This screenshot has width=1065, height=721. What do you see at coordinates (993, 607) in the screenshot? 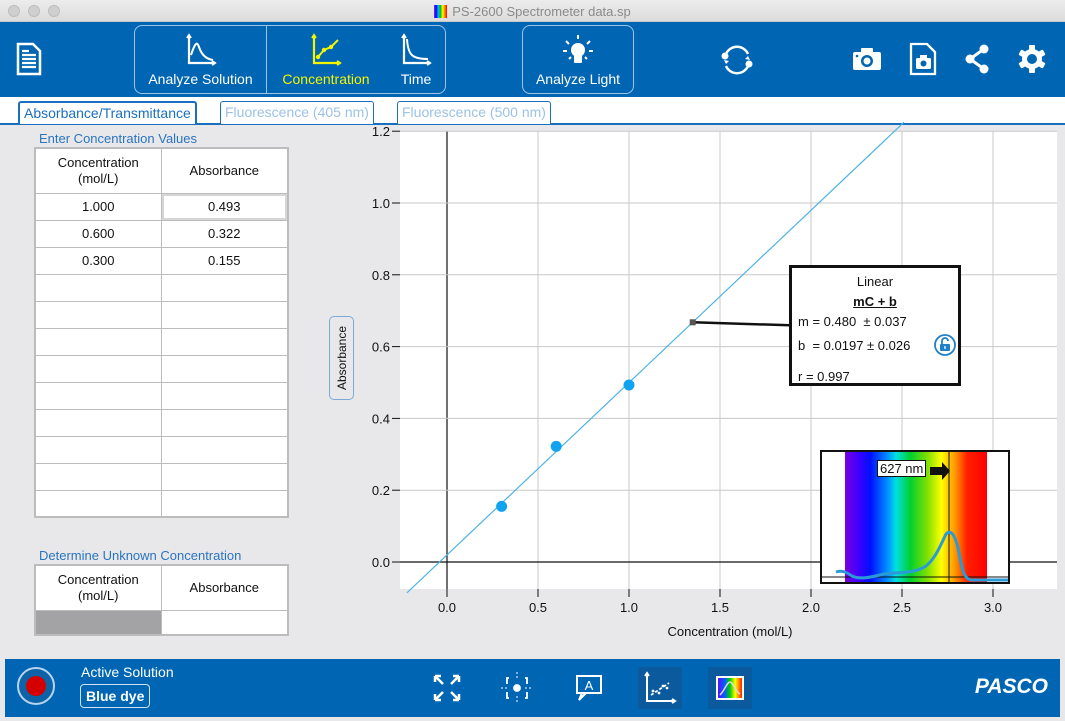
I see `x-tick-label: 3.0` at bounding box center [993, 607].